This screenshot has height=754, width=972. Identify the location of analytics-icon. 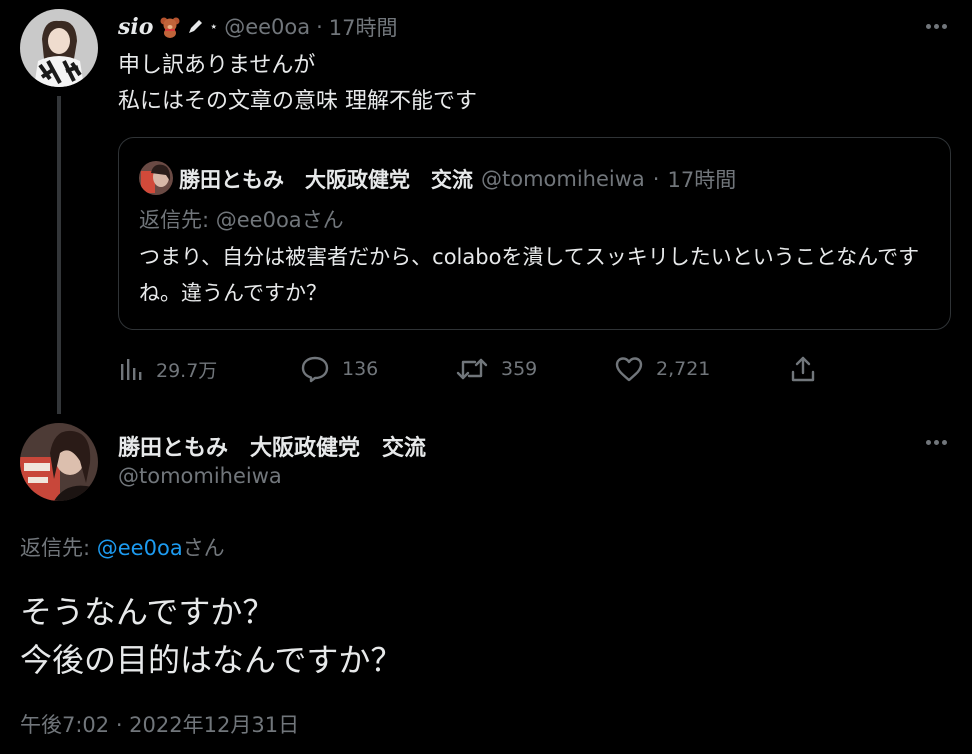
(131, 369).